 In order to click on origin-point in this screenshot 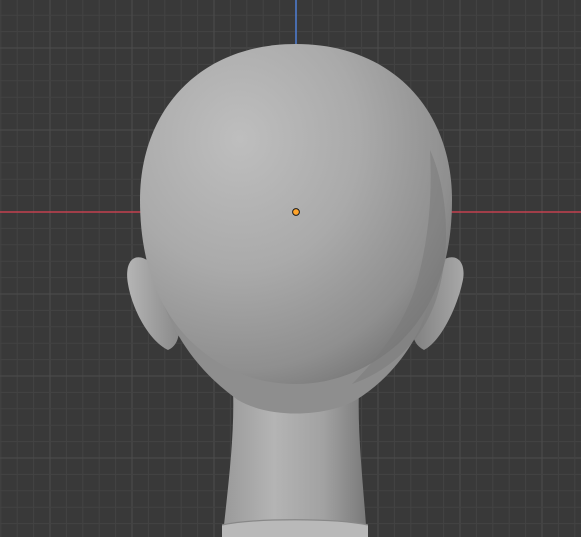, I will do `click(296, 212)`.